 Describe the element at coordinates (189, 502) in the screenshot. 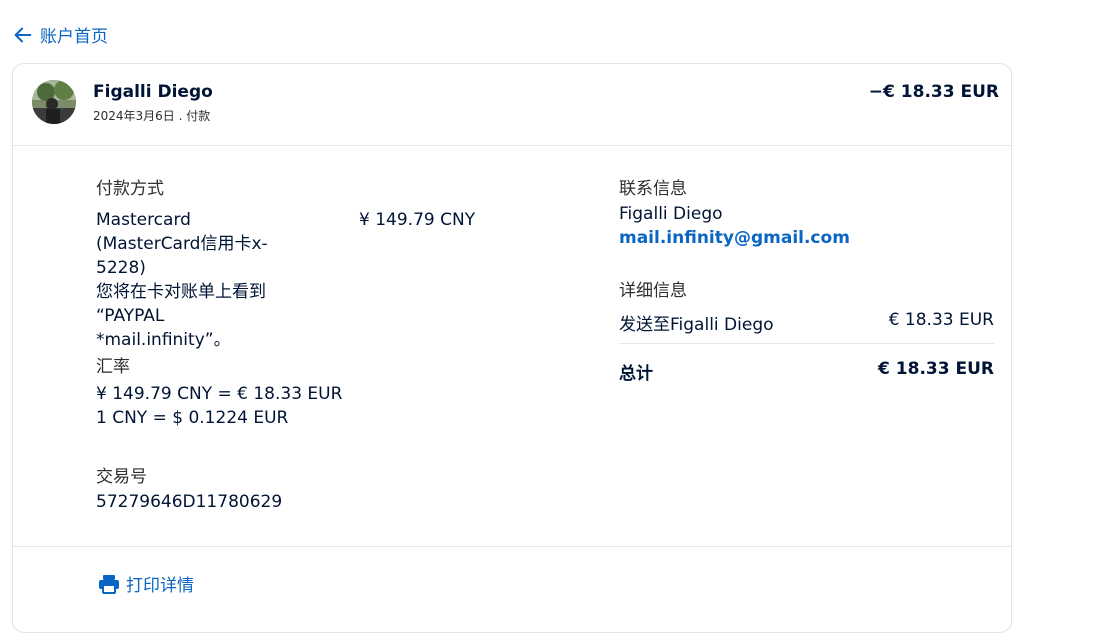

I see `transaction-id-value: 57279646D11780629` at that location.